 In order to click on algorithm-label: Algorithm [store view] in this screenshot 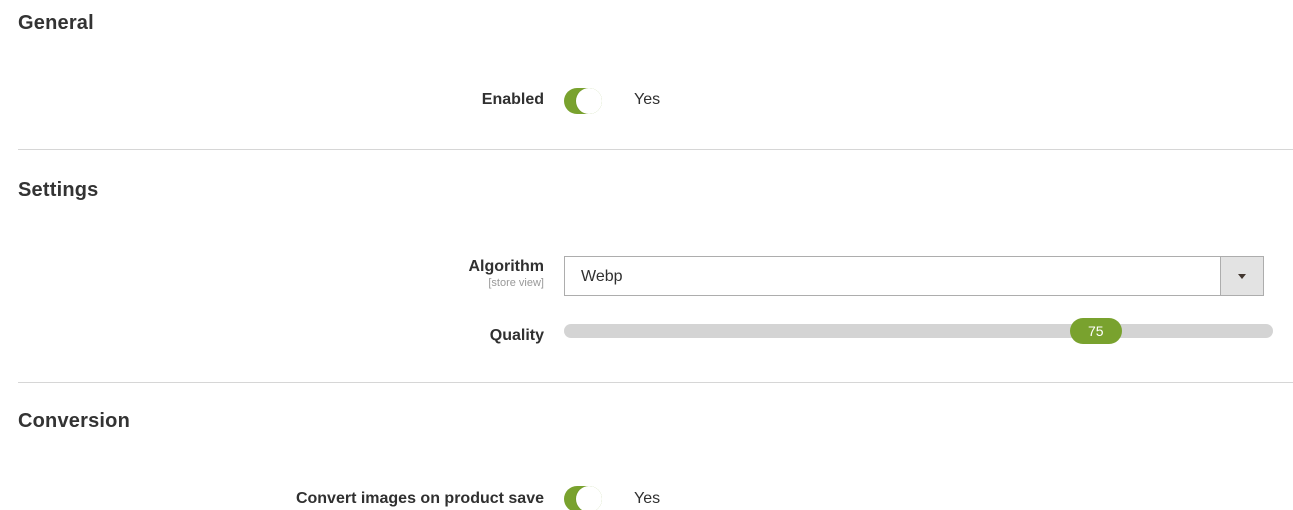, I will do `click(506, 273)`.